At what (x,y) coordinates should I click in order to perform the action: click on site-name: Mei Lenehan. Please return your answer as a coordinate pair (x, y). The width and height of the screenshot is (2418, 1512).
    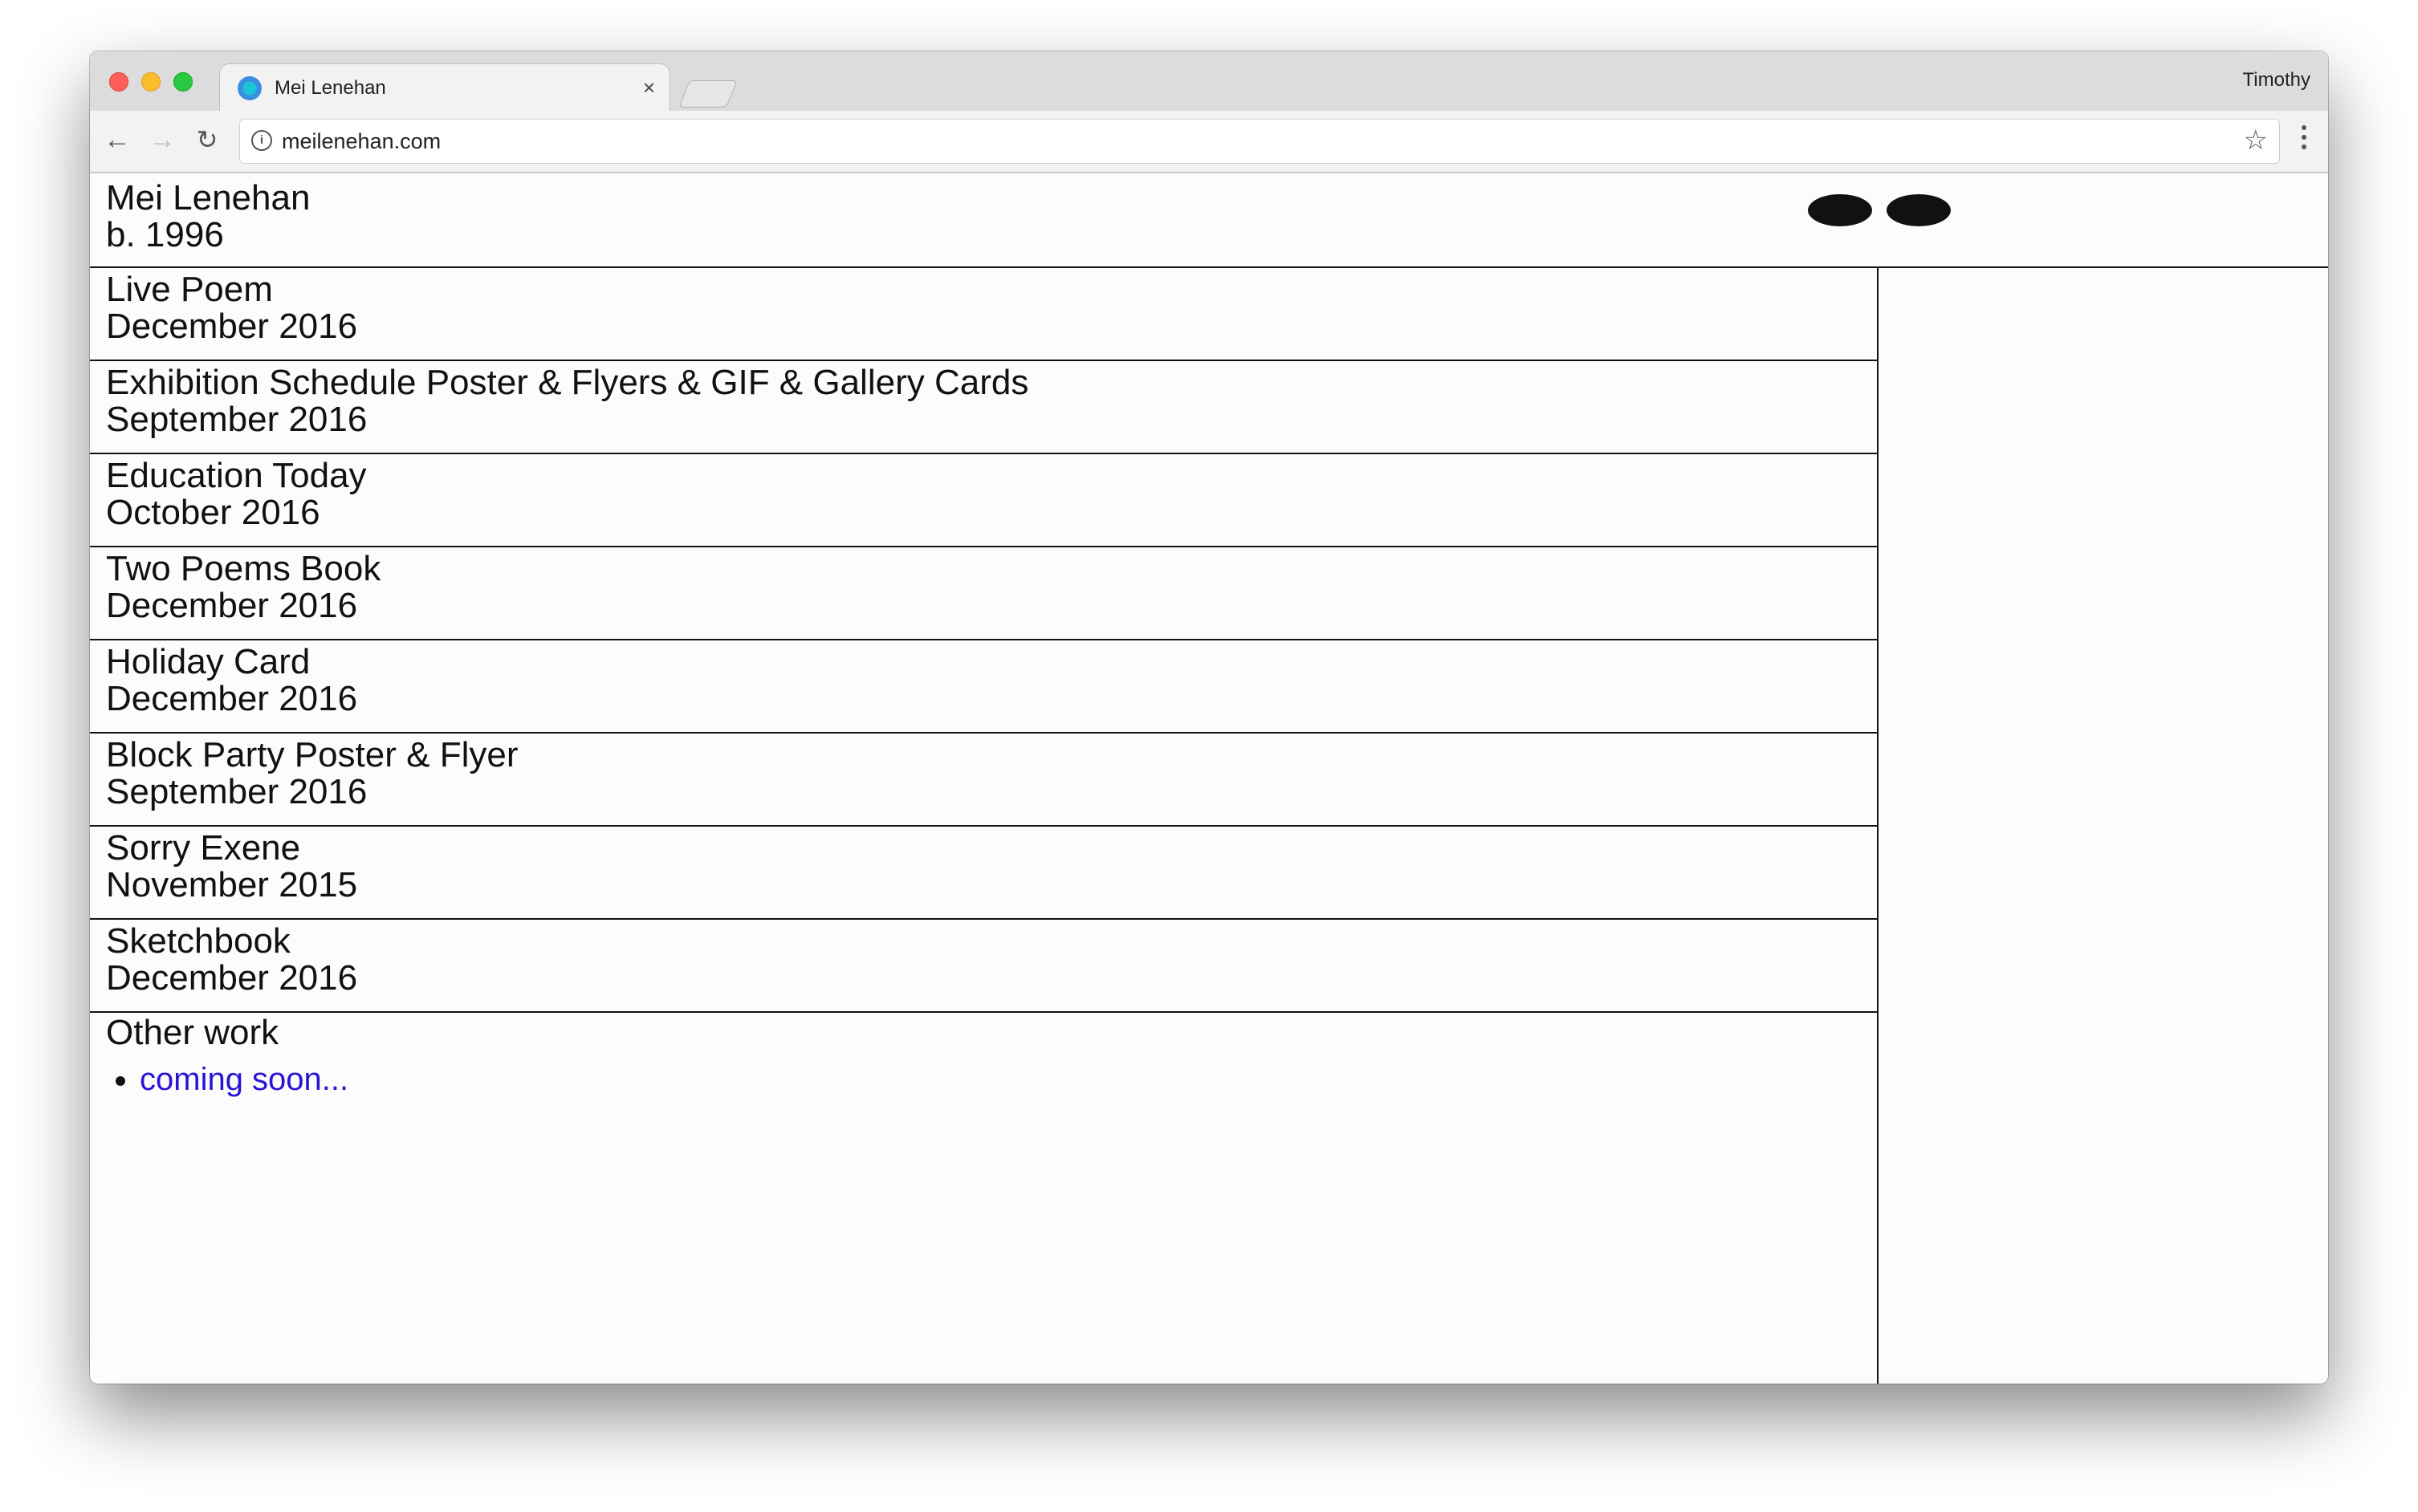
    Looking at the image, I should click on (208, 199).